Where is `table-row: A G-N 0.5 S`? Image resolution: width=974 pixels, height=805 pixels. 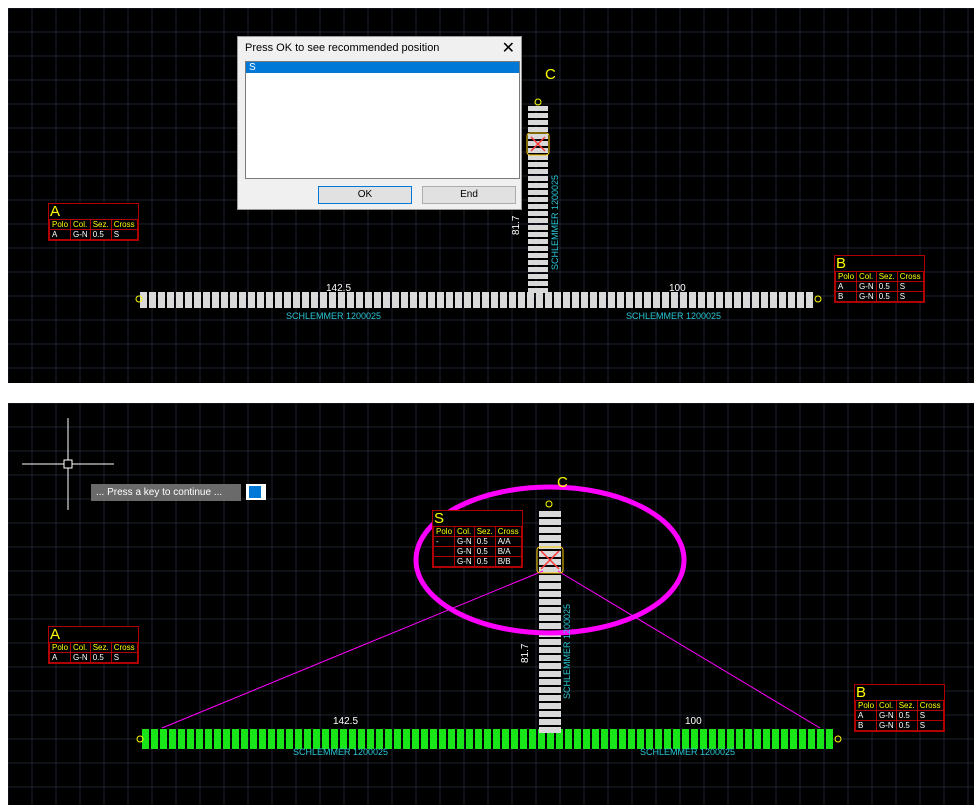 table-row: A G-N 0.5 S is located at coordinates (899, 715).